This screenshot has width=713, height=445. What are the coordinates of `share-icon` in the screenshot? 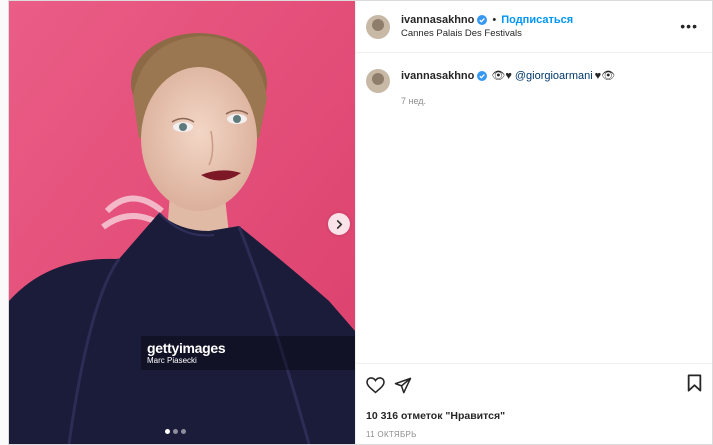 It's located at (403, 385).